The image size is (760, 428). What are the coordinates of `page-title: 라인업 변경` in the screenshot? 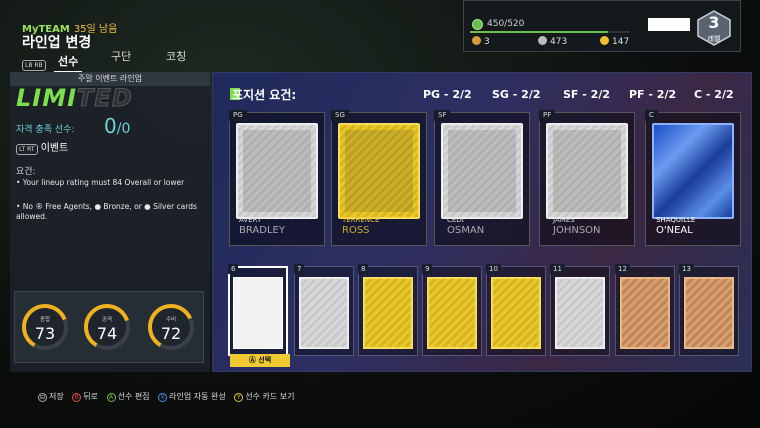 It's located at (57, 43).